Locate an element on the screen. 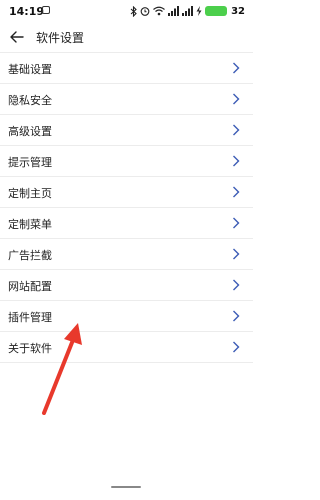 The image size is (320, 500). status-icons: 32 is located at coordinates (187, 11).